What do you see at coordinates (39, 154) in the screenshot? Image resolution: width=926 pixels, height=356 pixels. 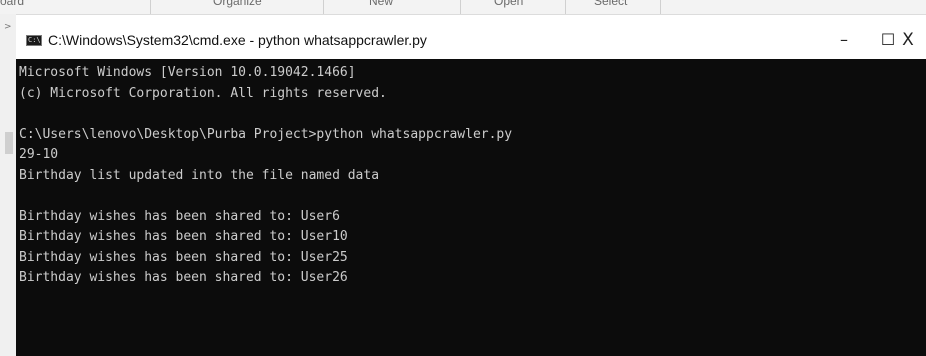 I see `console-line: 29-10` at bounding box center [39, 154].